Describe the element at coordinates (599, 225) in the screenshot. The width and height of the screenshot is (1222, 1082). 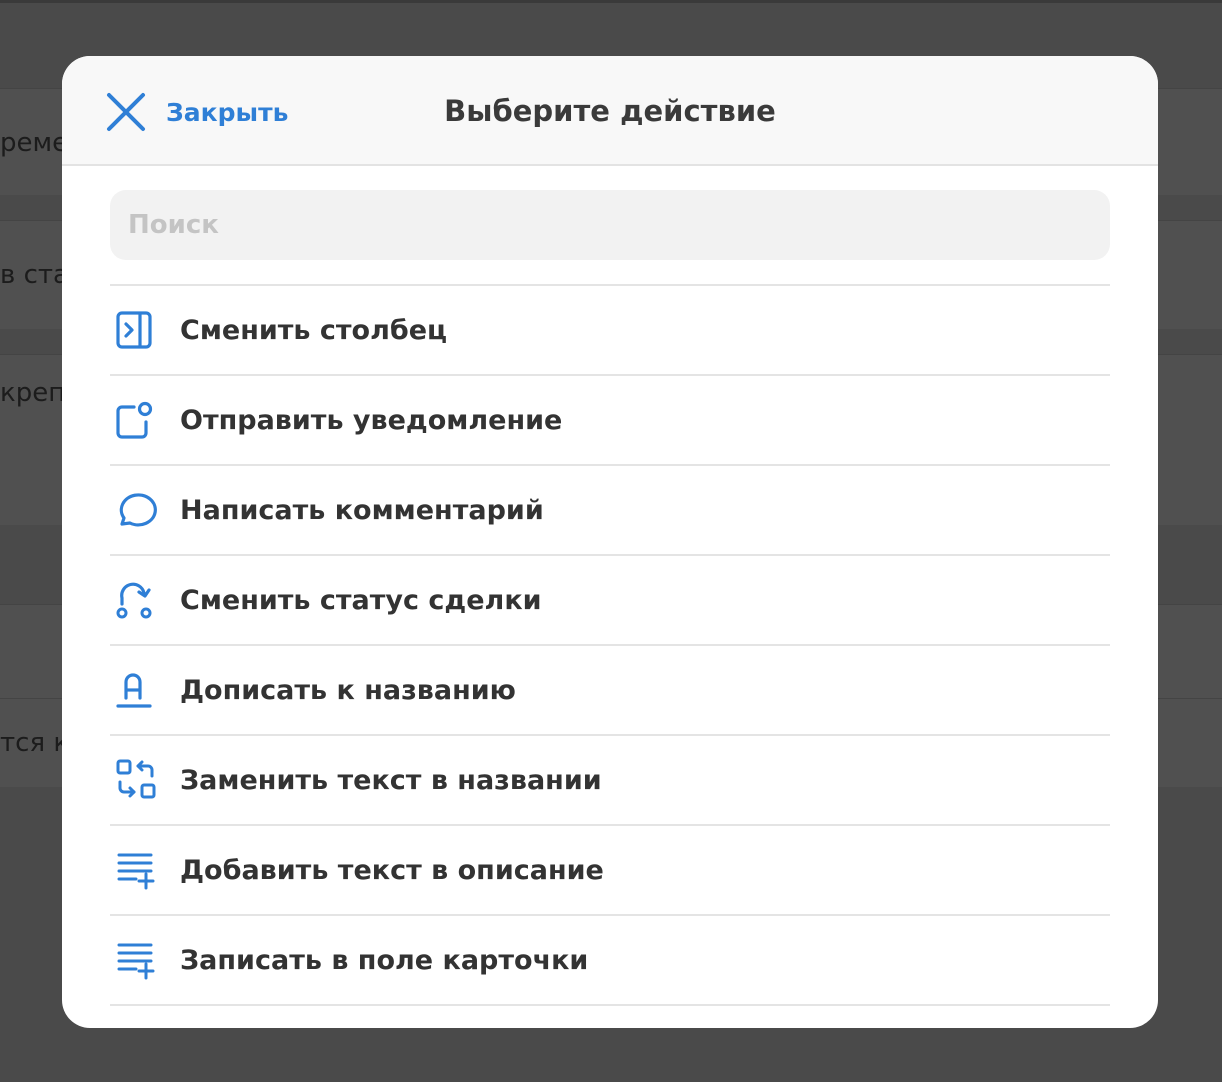
I see `search-input` at that location.